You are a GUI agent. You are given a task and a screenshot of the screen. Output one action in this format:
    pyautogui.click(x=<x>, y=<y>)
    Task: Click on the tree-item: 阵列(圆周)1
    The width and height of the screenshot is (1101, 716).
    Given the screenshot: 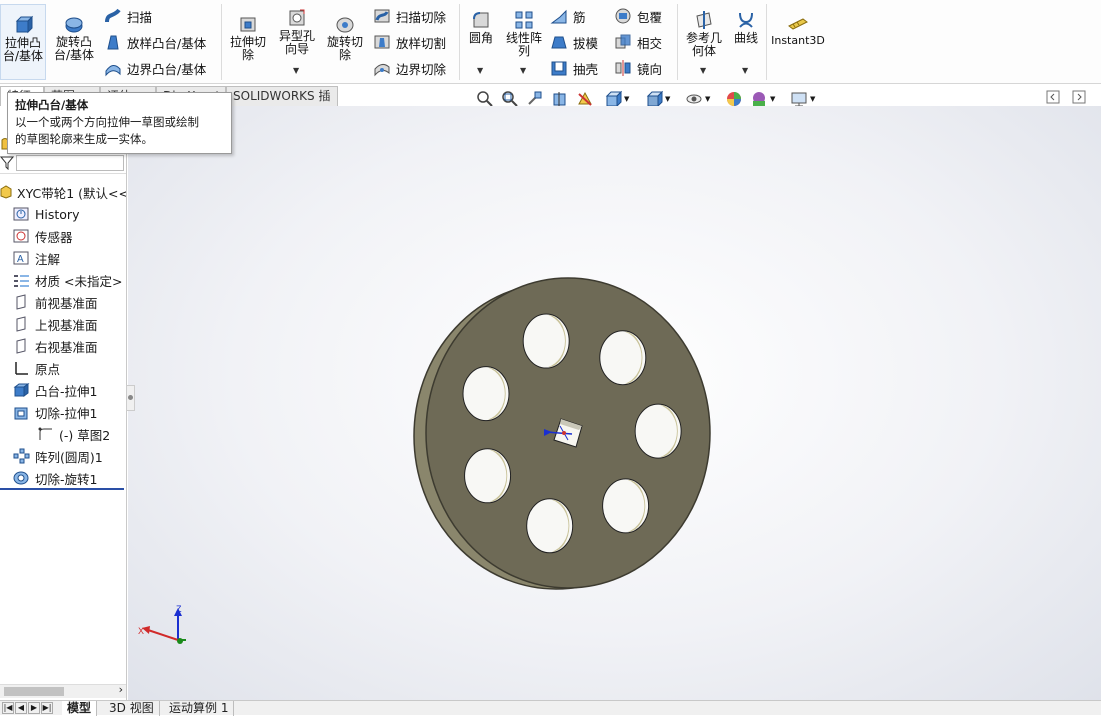 What is the action you would take?
    pyautogui.click(x=57, y=456)
    